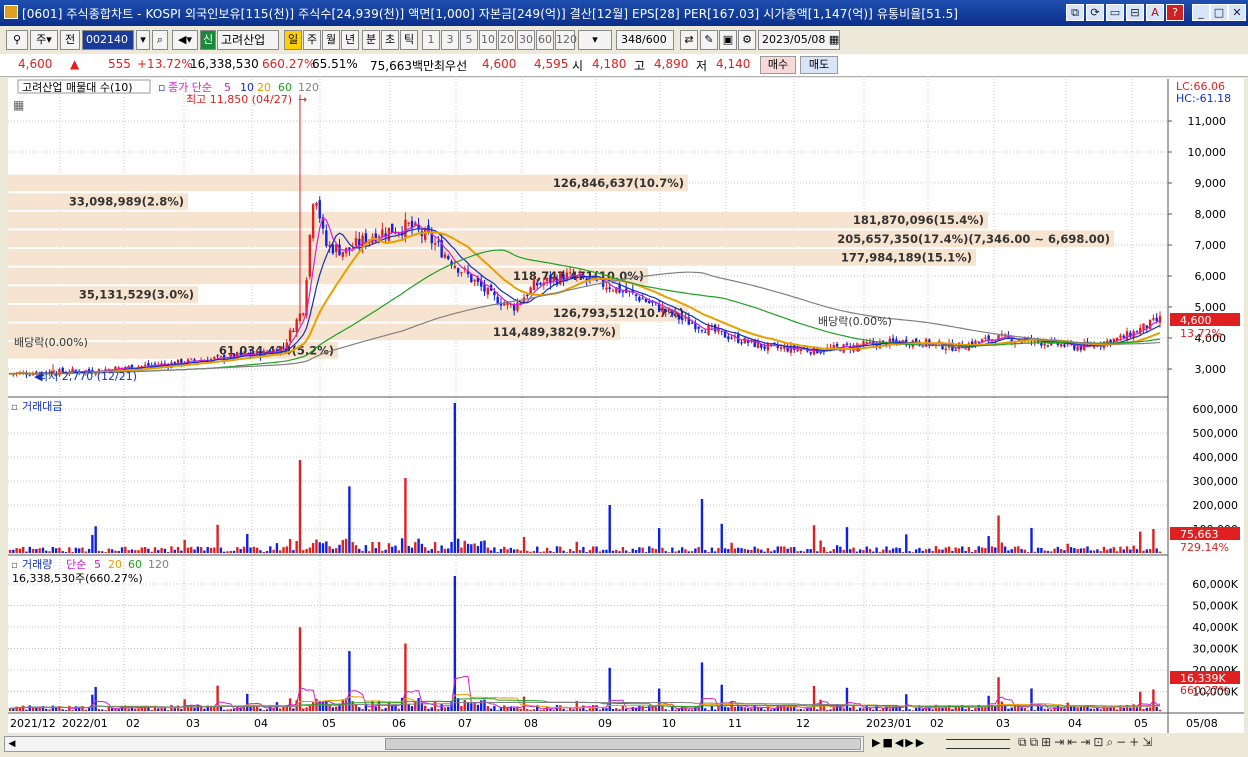  I want to click on period-second: 초, so click(390, 40).